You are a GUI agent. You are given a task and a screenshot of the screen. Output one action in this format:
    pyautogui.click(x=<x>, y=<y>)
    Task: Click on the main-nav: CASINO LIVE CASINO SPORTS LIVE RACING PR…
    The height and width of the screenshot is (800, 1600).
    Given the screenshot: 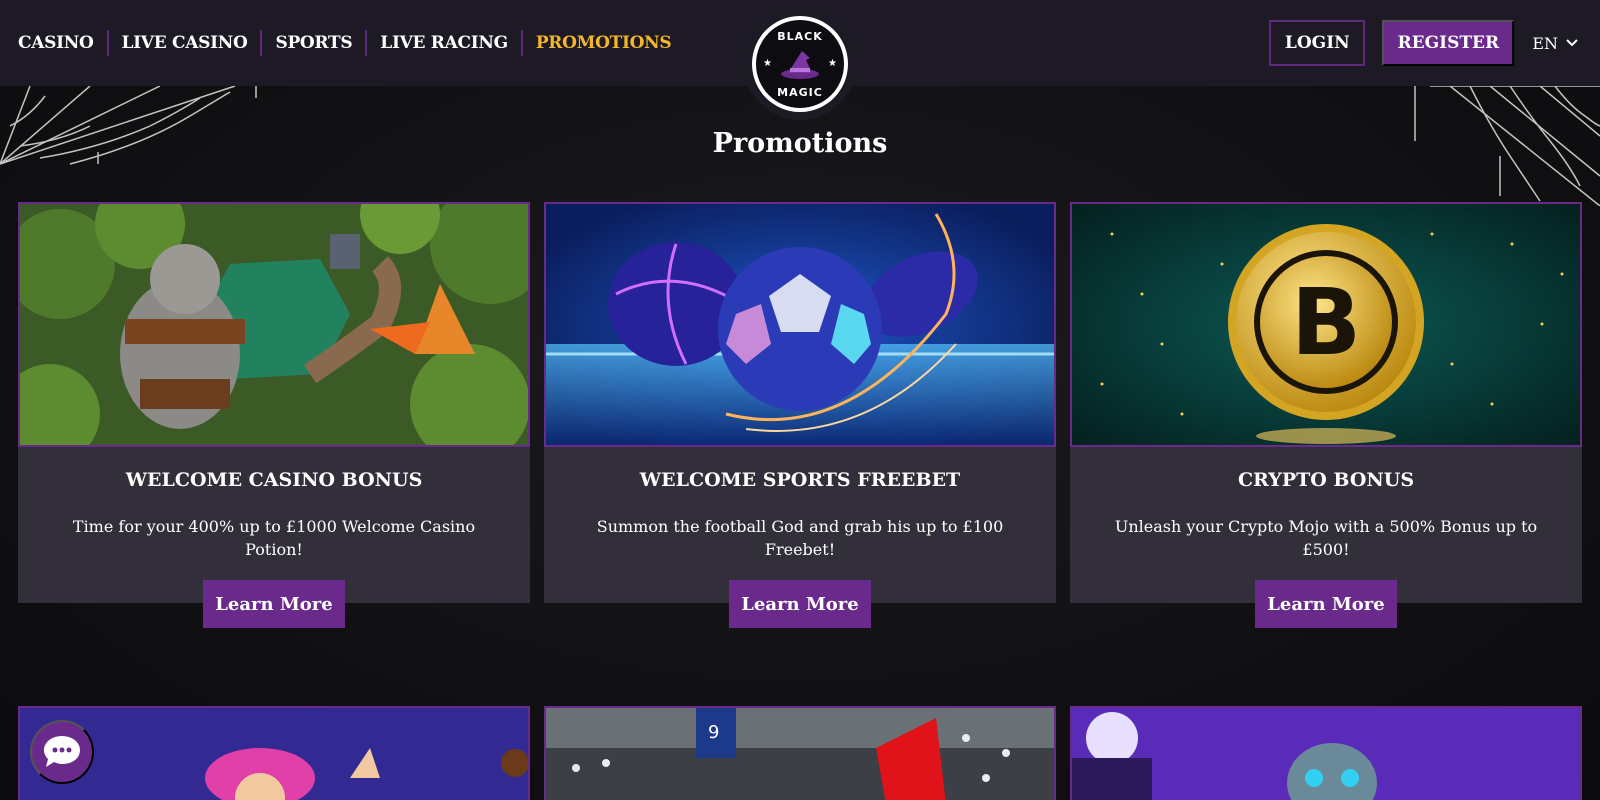 What is the action you would take?
    pyautogui.click(x=342, y=43)
    